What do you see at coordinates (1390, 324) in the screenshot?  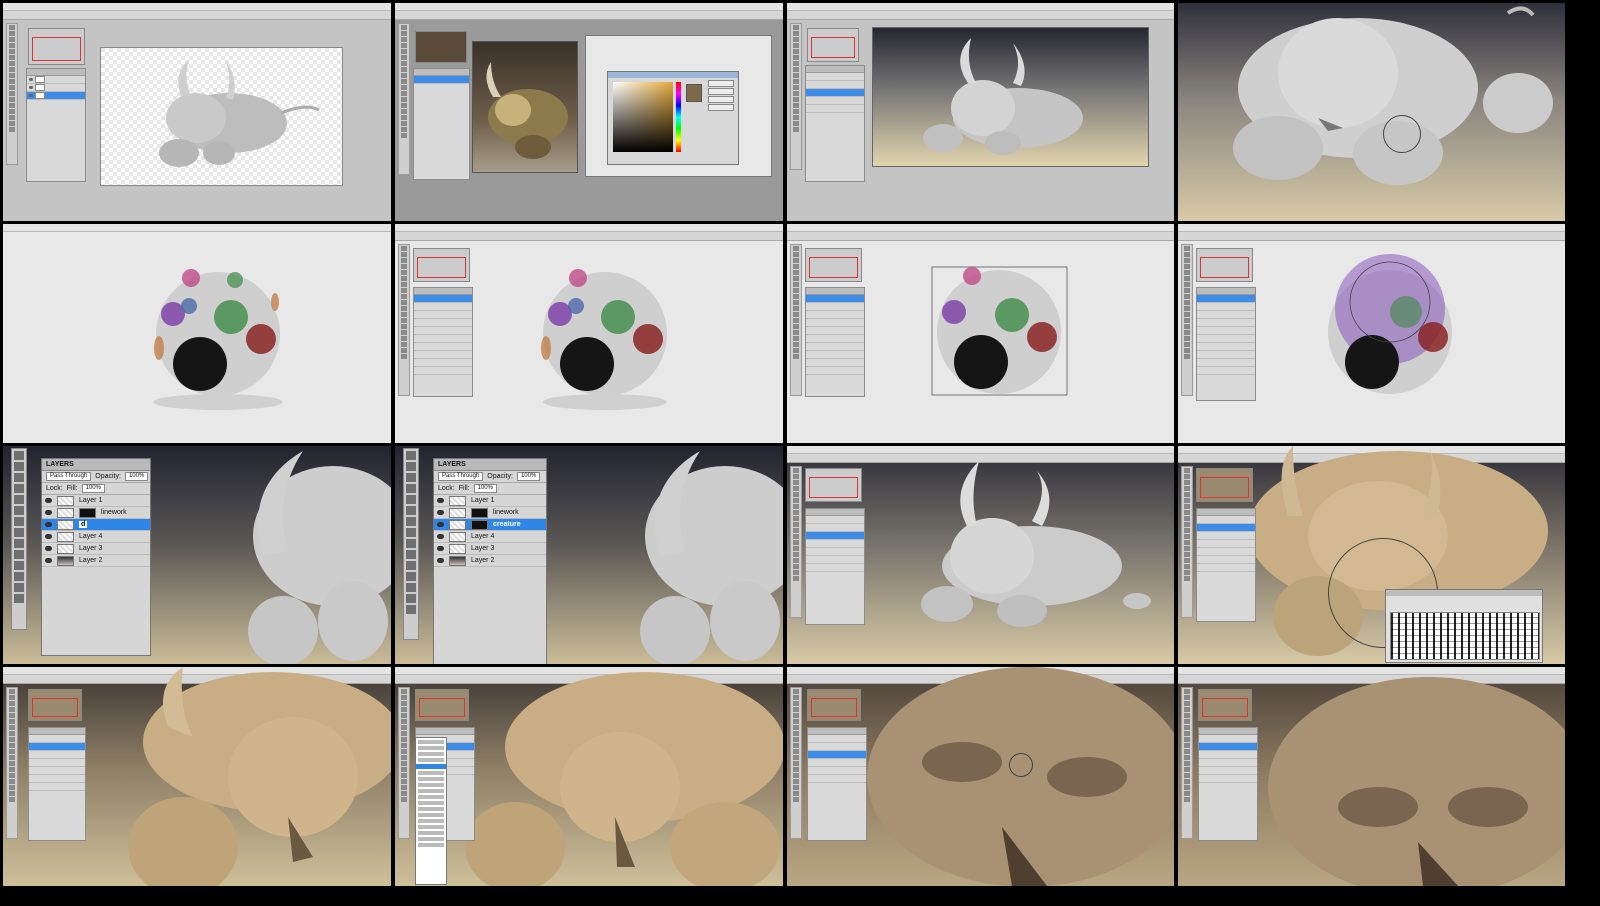 I see `sphere-purple-overlay` at bounding box center [1390, 324].